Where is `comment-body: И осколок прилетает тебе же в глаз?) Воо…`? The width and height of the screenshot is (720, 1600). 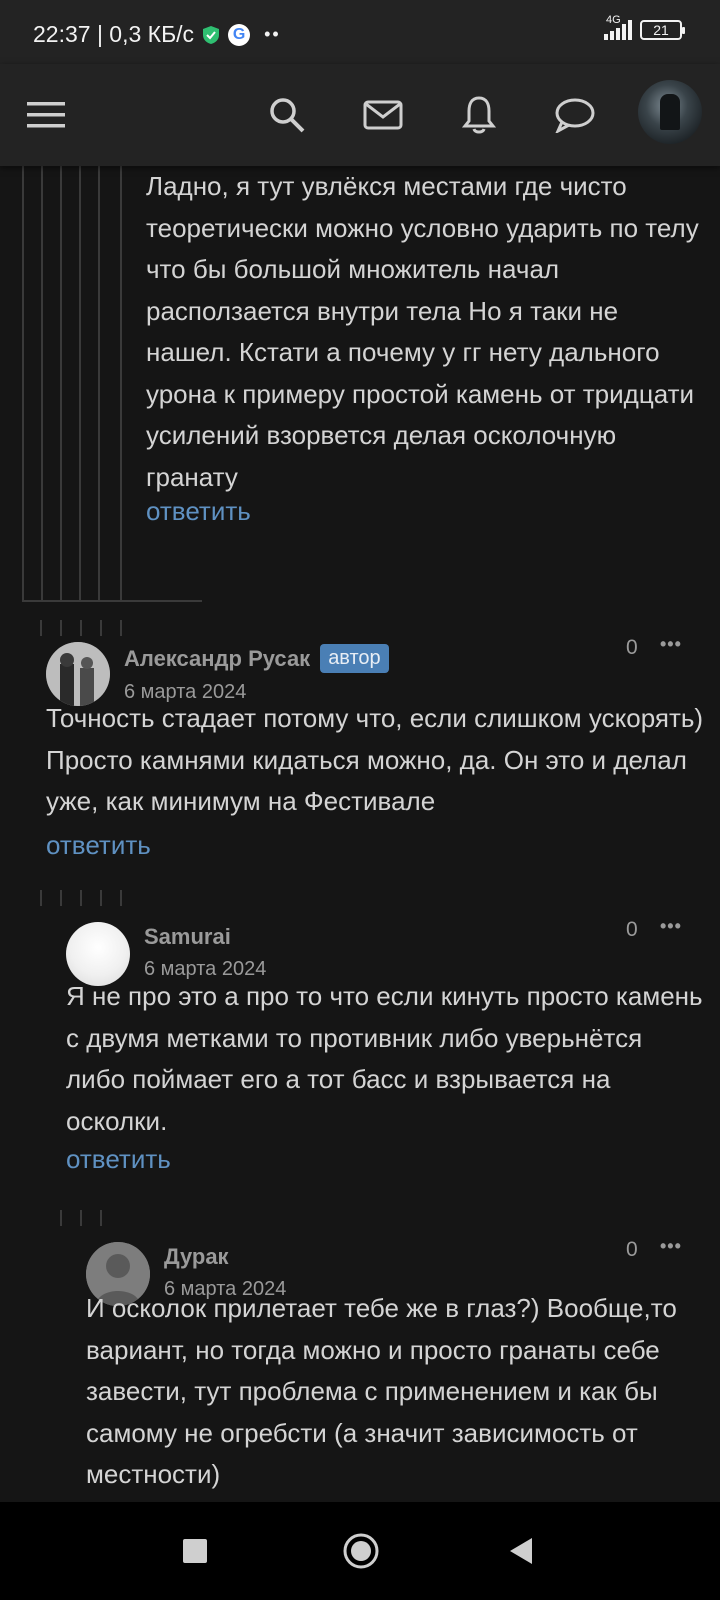
comment-body: И осколок прилетает тебе же в глаз?) Воо… is located at coordinates (381, 1391).